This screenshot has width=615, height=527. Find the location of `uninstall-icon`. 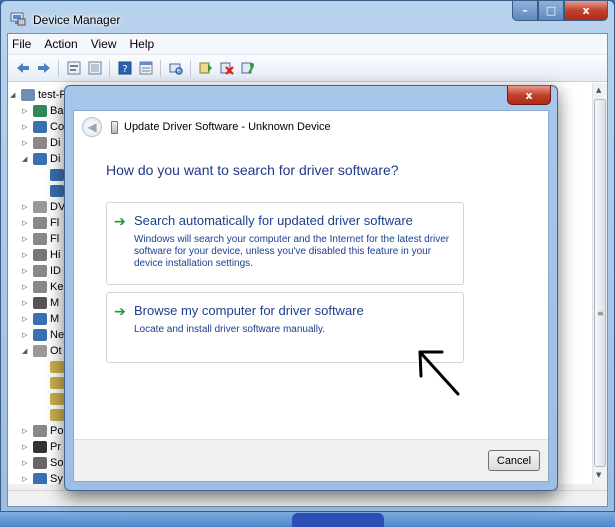

uninstall-icon is located at coordinates (226, 68).